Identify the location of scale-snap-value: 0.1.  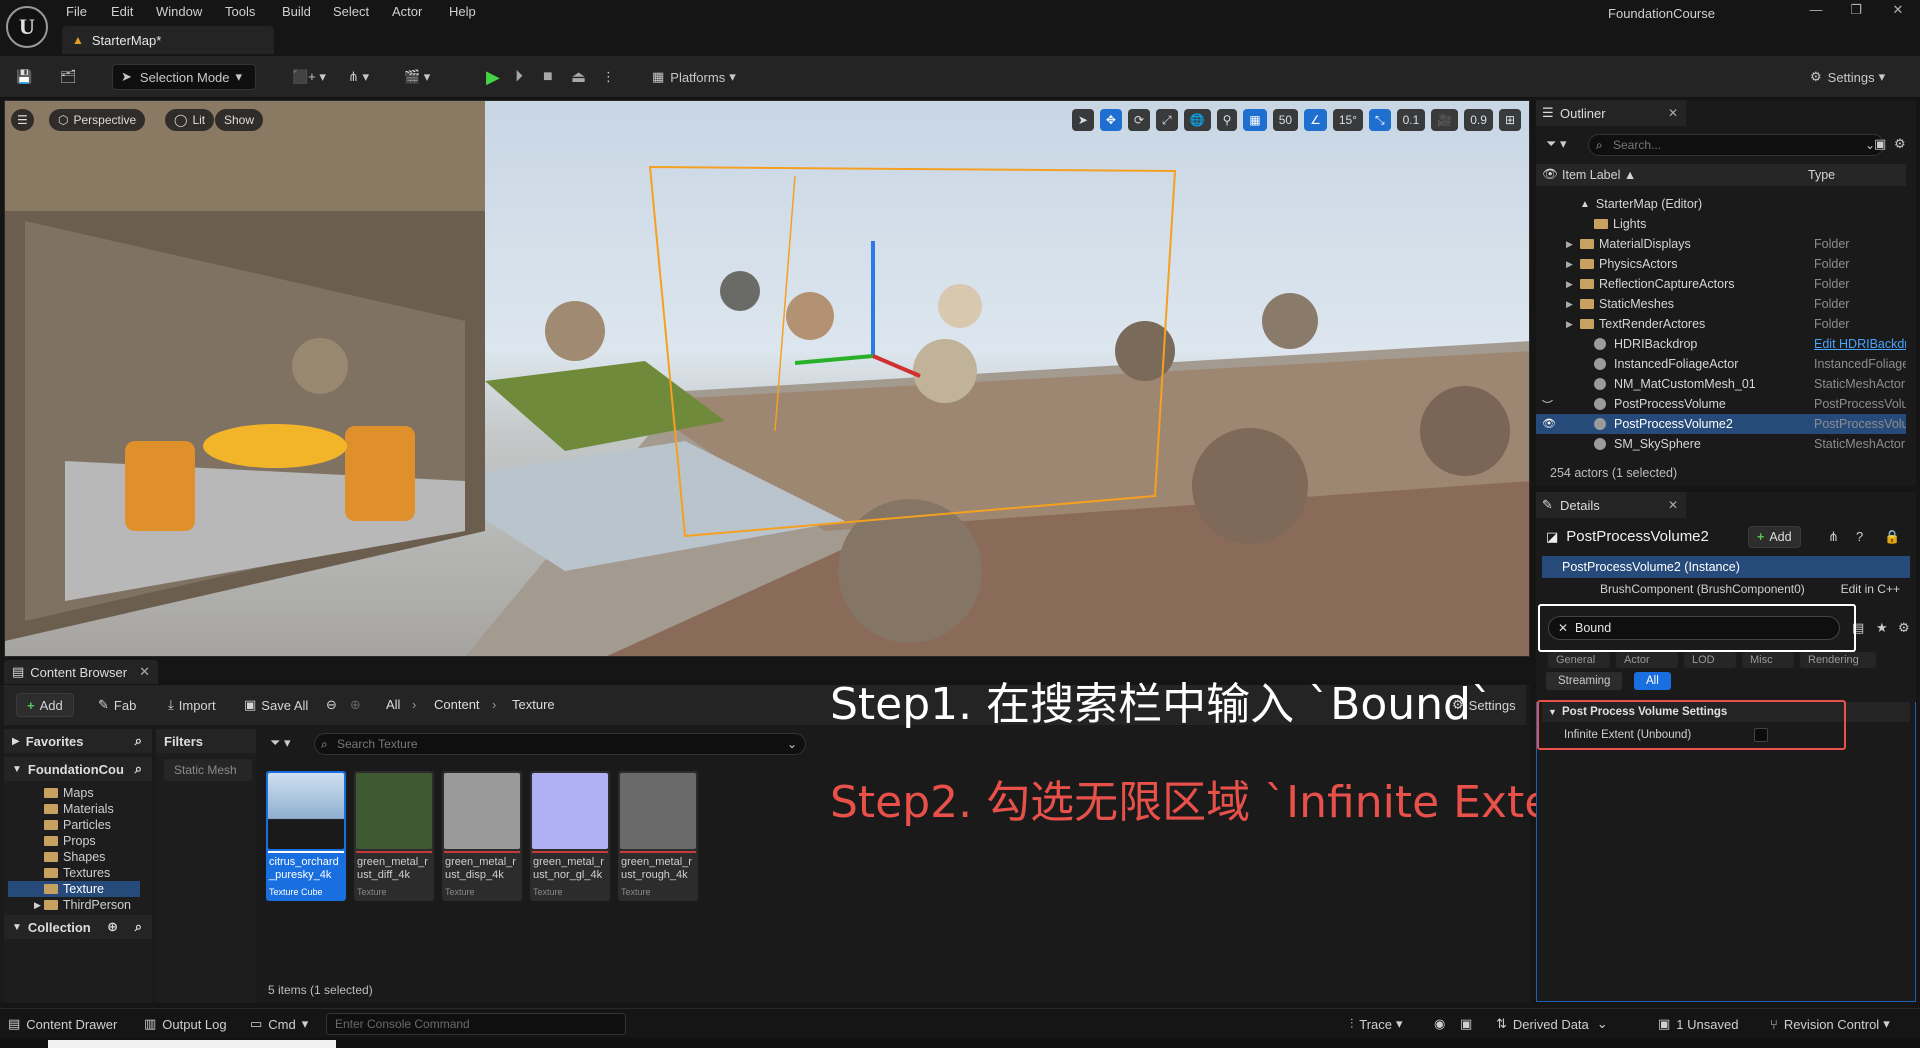
(1411, 120).